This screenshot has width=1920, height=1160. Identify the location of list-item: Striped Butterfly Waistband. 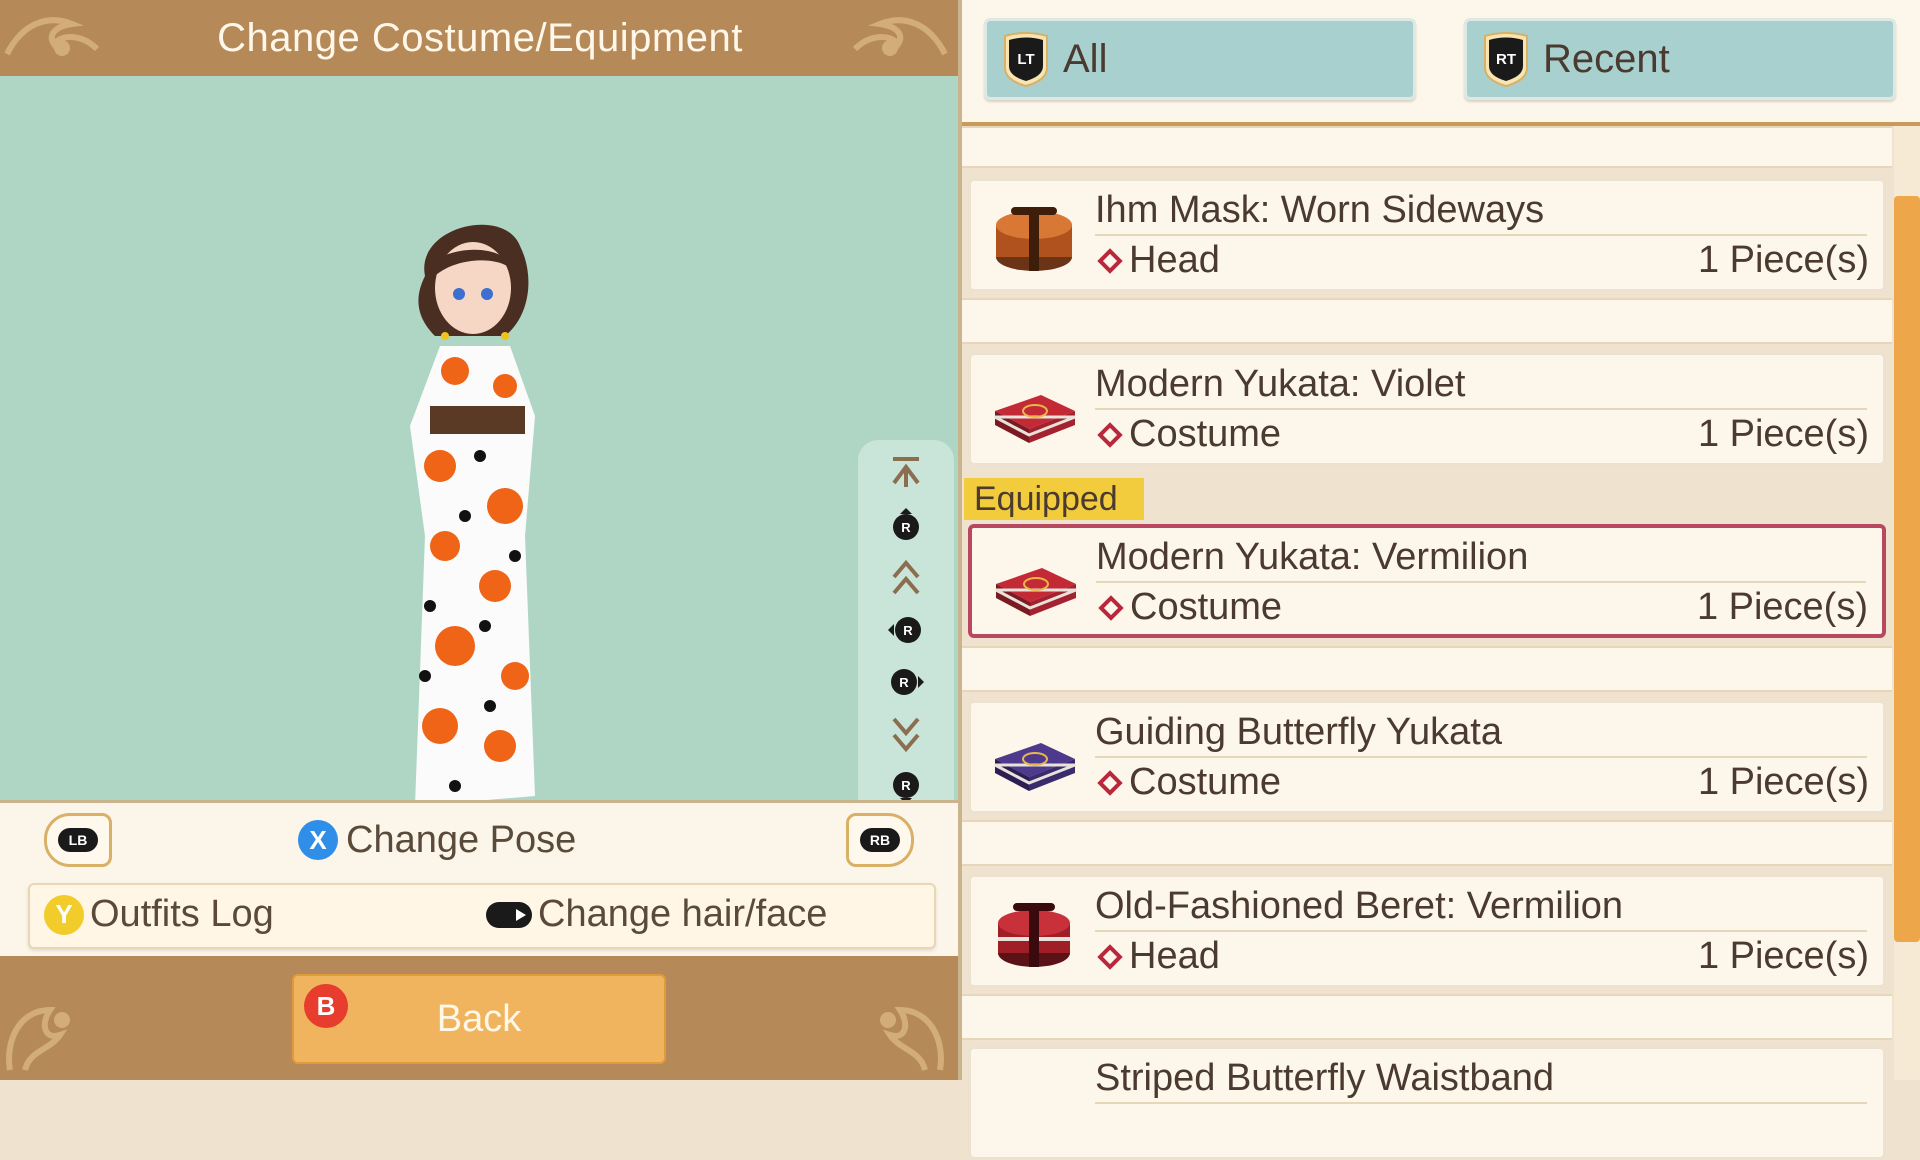
(1427, 1103).